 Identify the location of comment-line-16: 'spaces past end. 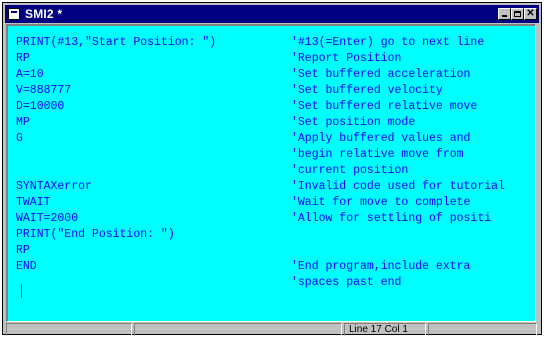
(346, 282).